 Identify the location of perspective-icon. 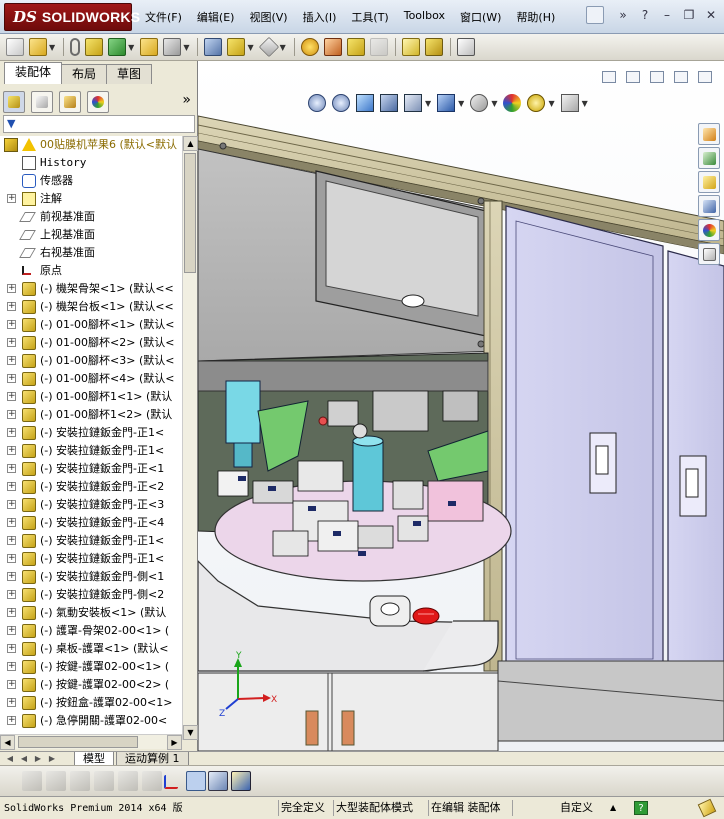
(152, 781).